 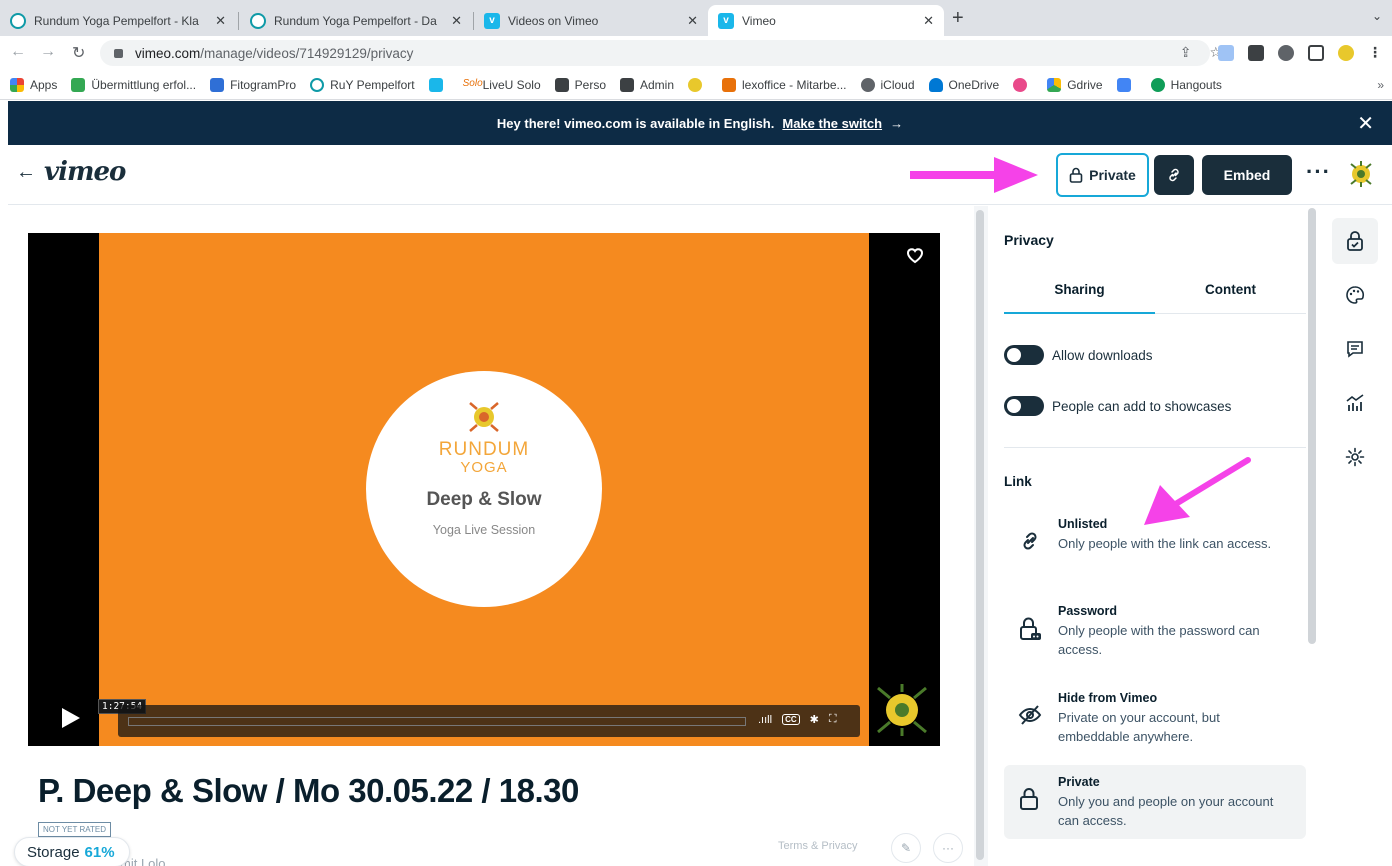 What do you see at coordinates (53, 852) in the screenshot?
I see `storage-label: Storage` at bounding box center [53, 852].